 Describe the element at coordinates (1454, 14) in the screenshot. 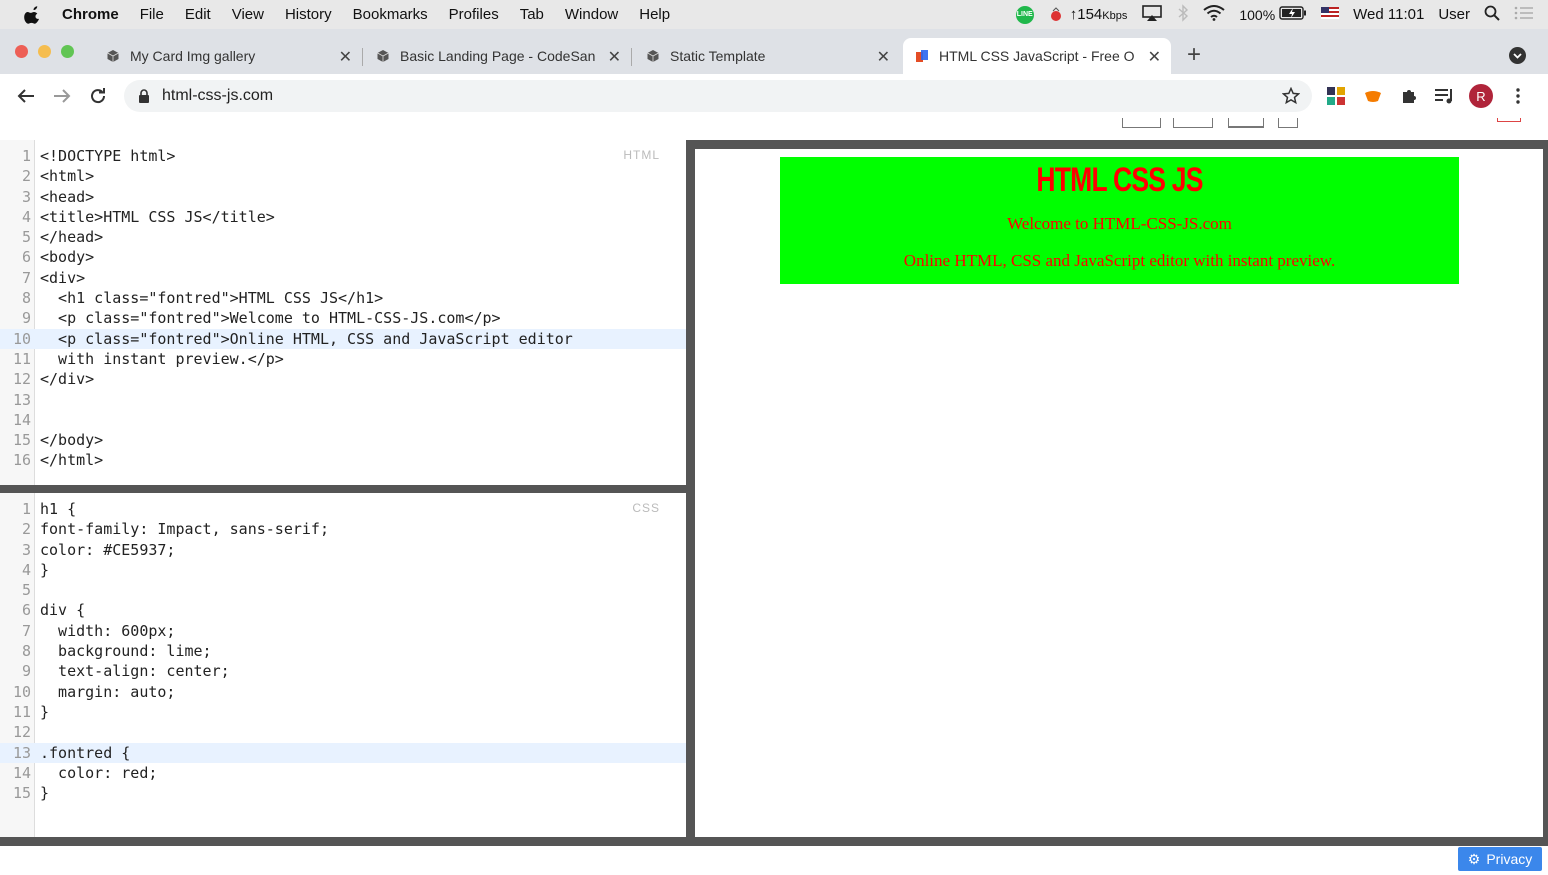

I see `user-name: User` at that location.